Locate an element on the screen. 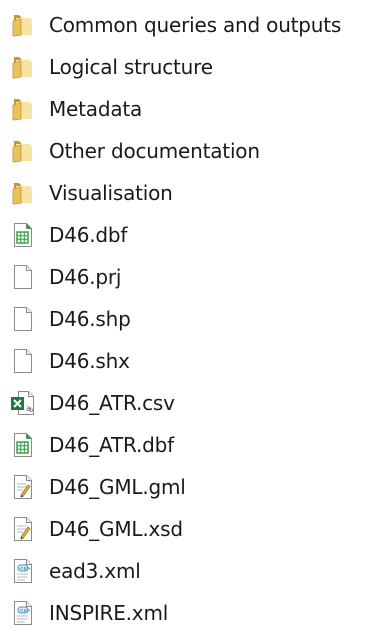 The height and width of the screenshot is (634, 374). file-name: Logical structure is located at coordinates (131, 67).